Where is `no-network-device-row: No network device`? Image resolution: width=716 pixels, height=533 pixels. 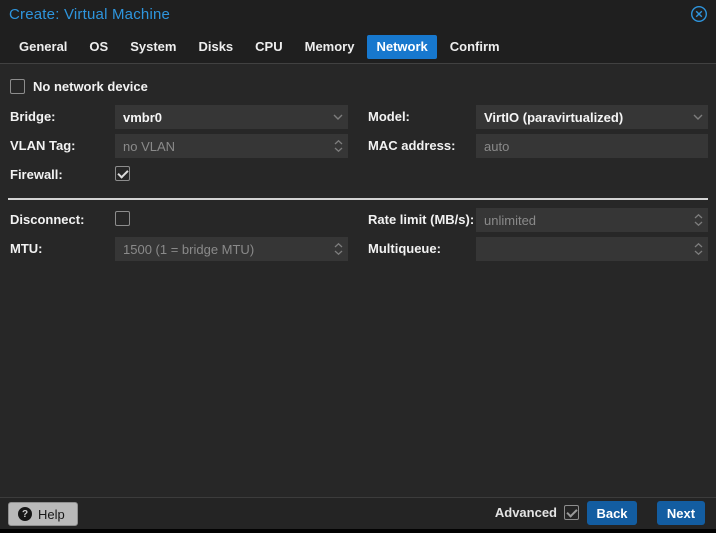
no-network-device-row: No network device is located at coordinates (79, 86).